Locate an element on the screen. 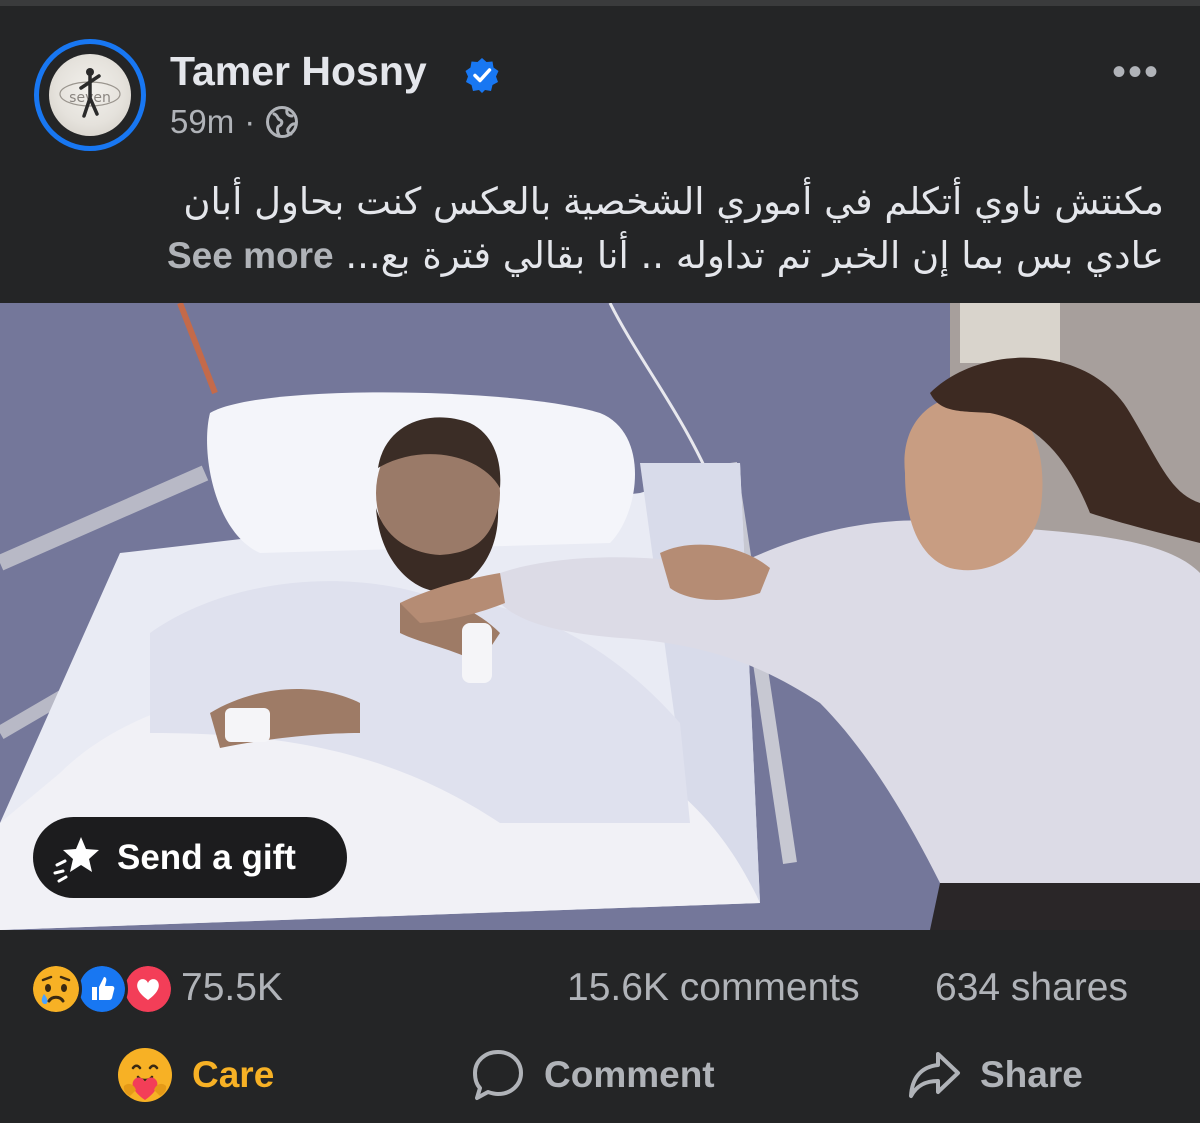  post-meta: 59m · is located at coordinates (234, 122).